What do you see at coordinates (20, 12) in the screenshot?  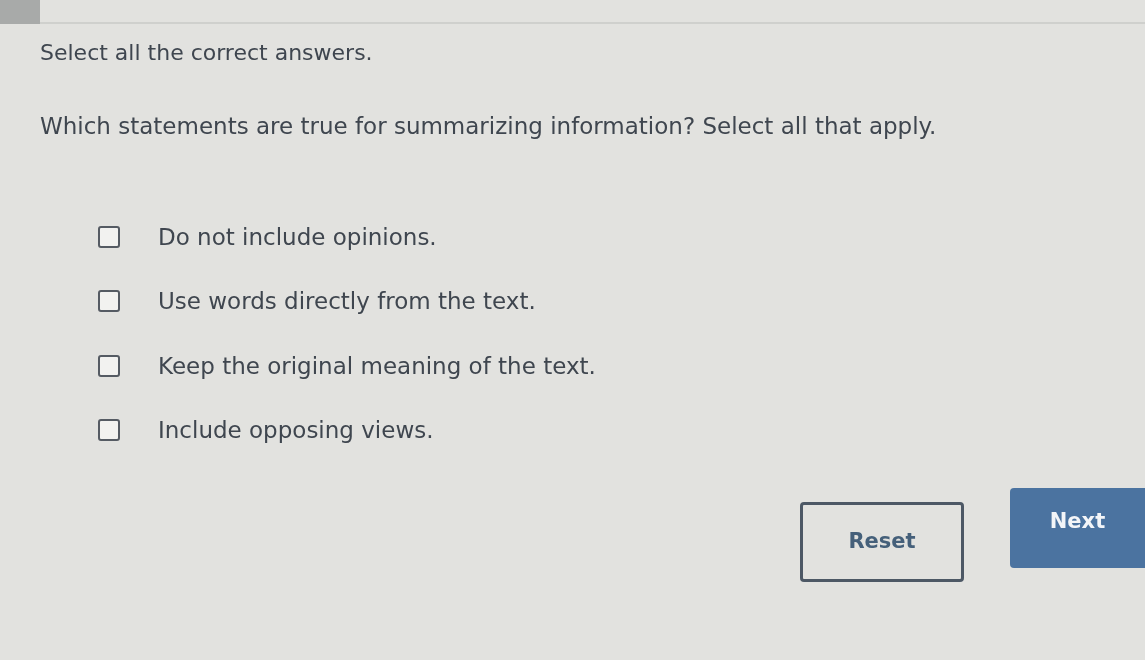 I see `corner-panel` at bounding box center [20, 12].